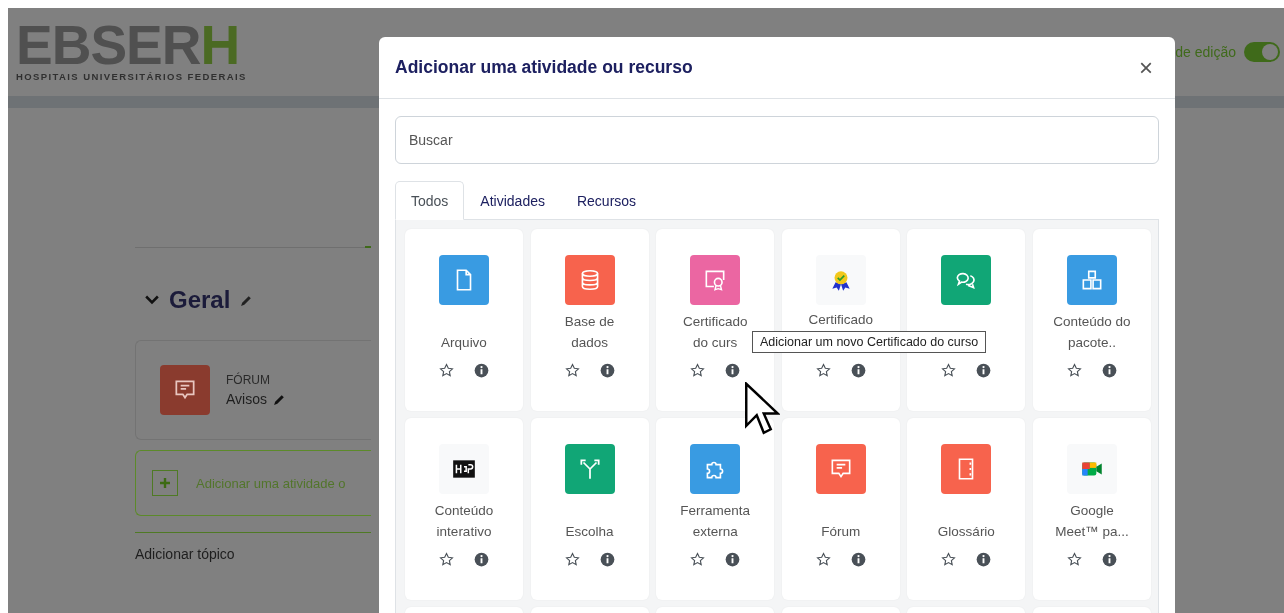  What do you see at coordinates (715, 521) in the screenshot?
I see `activity-name: Ferramenta externa` at bounding box center [715, 521].